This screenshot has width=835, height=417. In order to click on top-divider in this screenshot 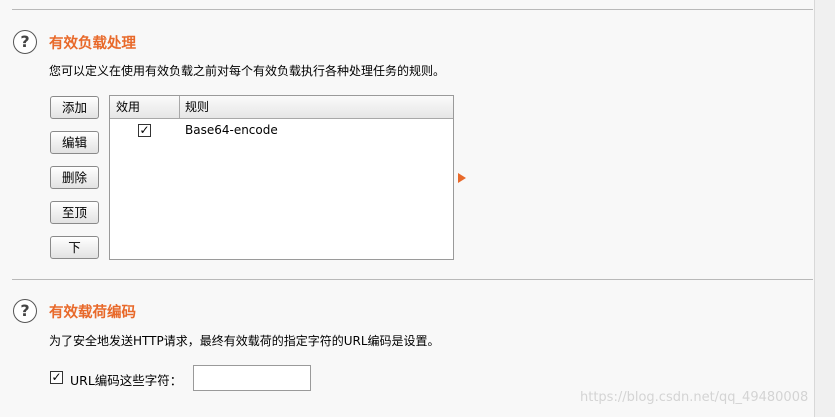, I will do `click(412, 9)`.